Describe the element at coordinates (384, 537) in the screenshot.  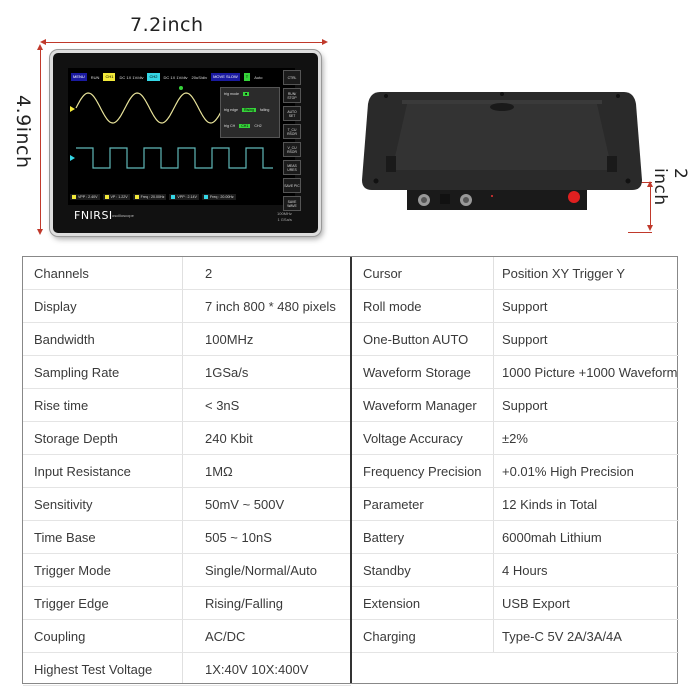
I see `spec-key: Battery` at that location.